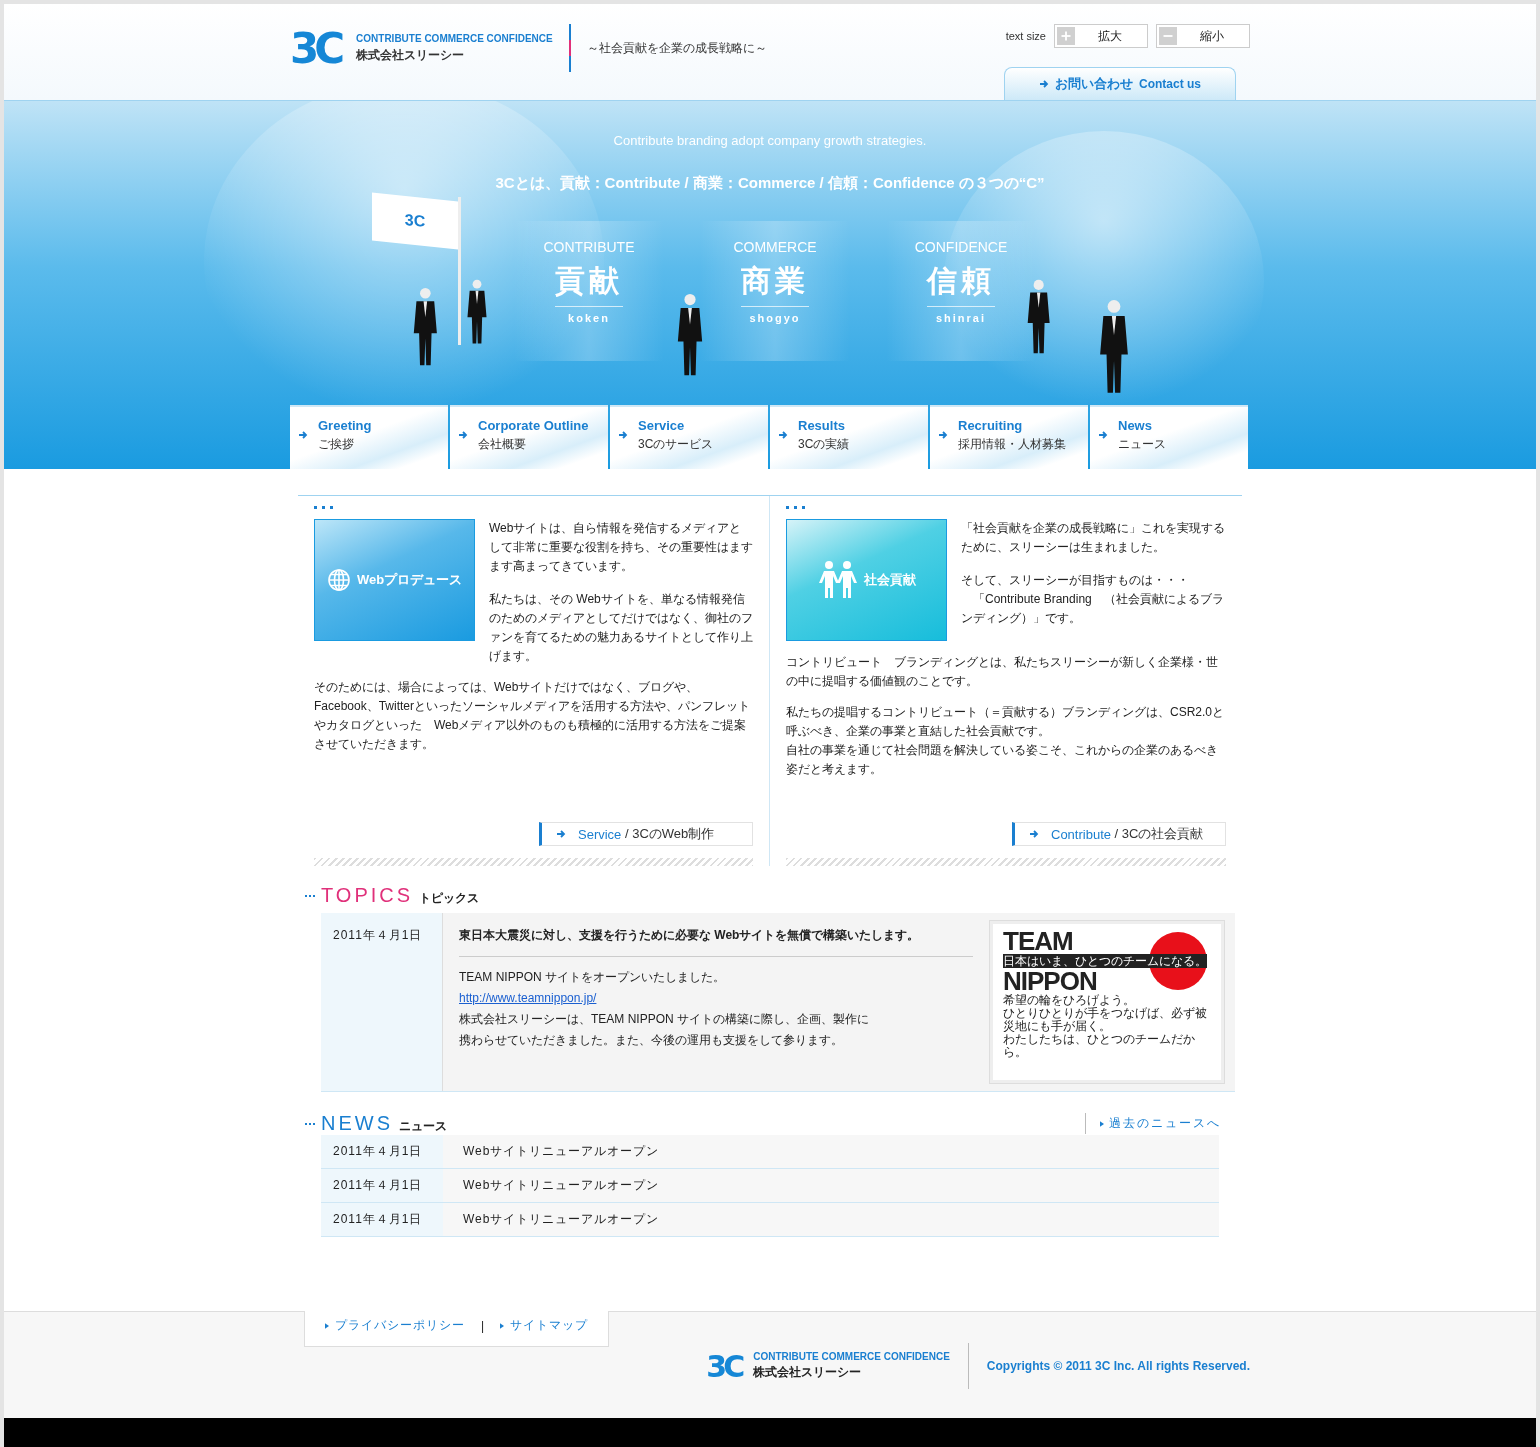 This screenshot has height=1447, width=1540. I want to click on topic-text: 株式会社スリーシーは、TEAM NIPPON サイトの構築に際し、企画、製作に, so click(664, 1019).